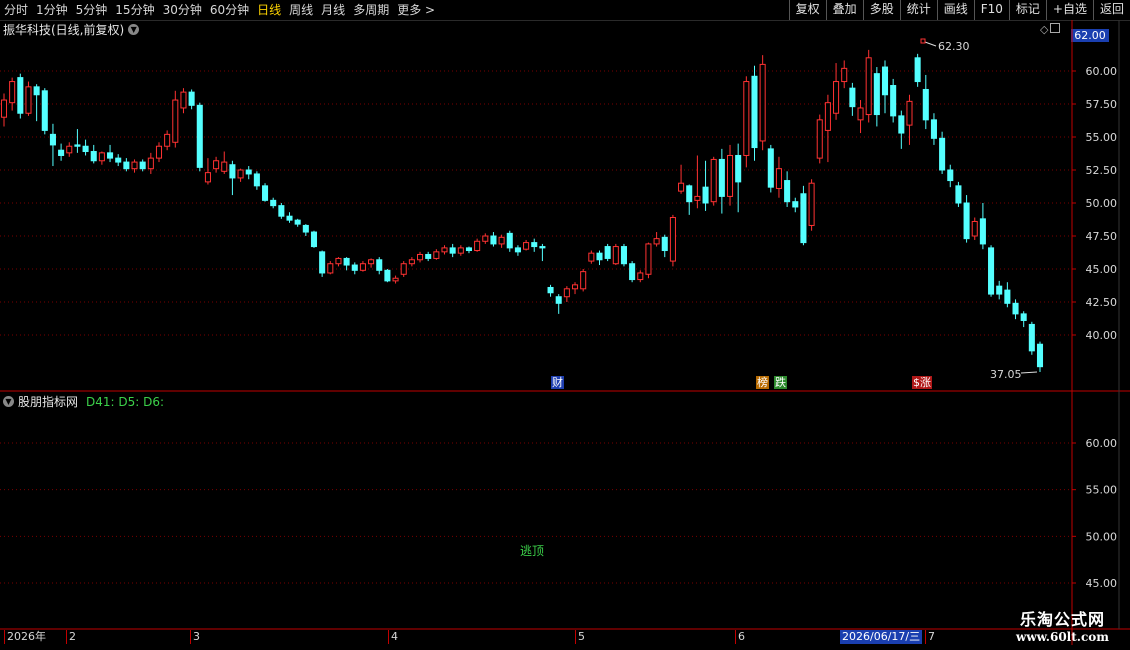  I want to click on timeline-label: 6, so click(740, 637).